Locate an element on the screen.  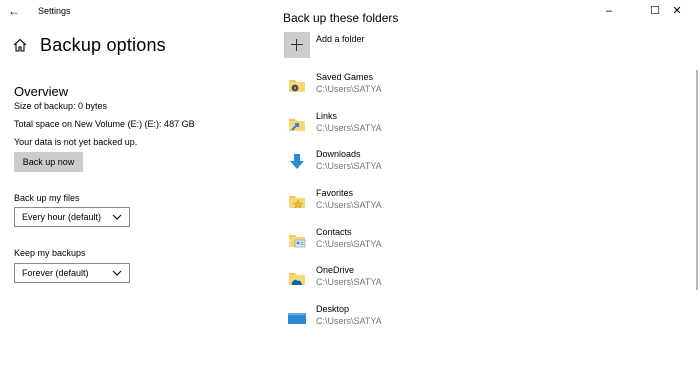
saved-games-folder-icon is located at coordinates (297, 86).